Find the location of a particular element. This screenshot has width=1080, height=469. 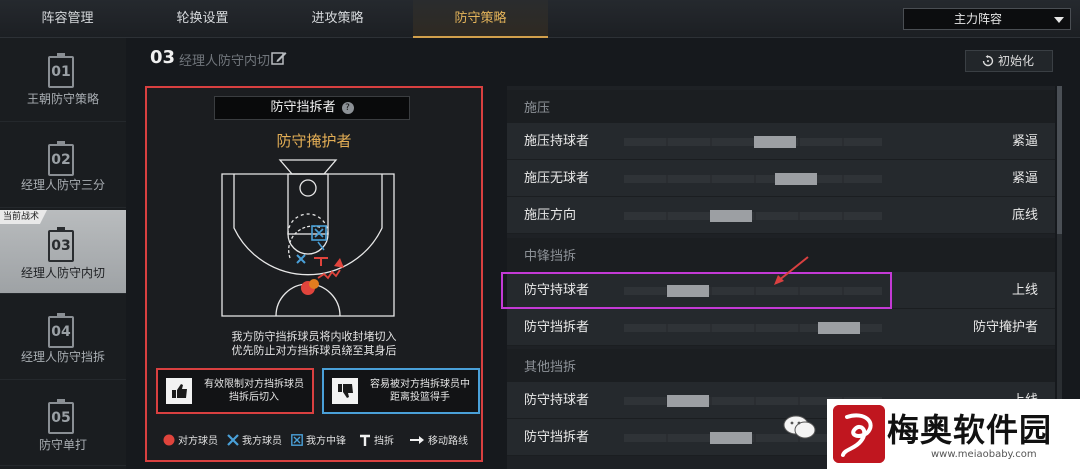

sidebar-item-label: 经理人防守挡拆 is located at coordinates (62, 357).